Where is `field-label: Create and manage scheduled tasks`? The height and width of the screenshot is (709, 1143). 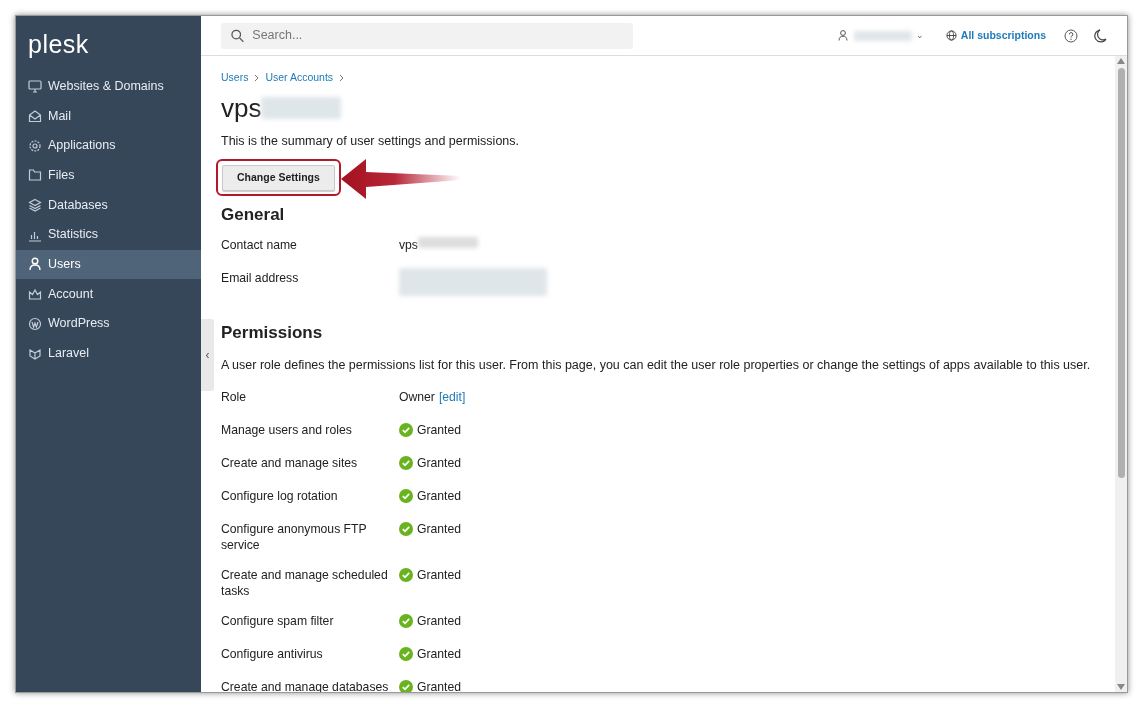 field-label: Create and manage scheduled tasks is located at coordinates (305, 582).